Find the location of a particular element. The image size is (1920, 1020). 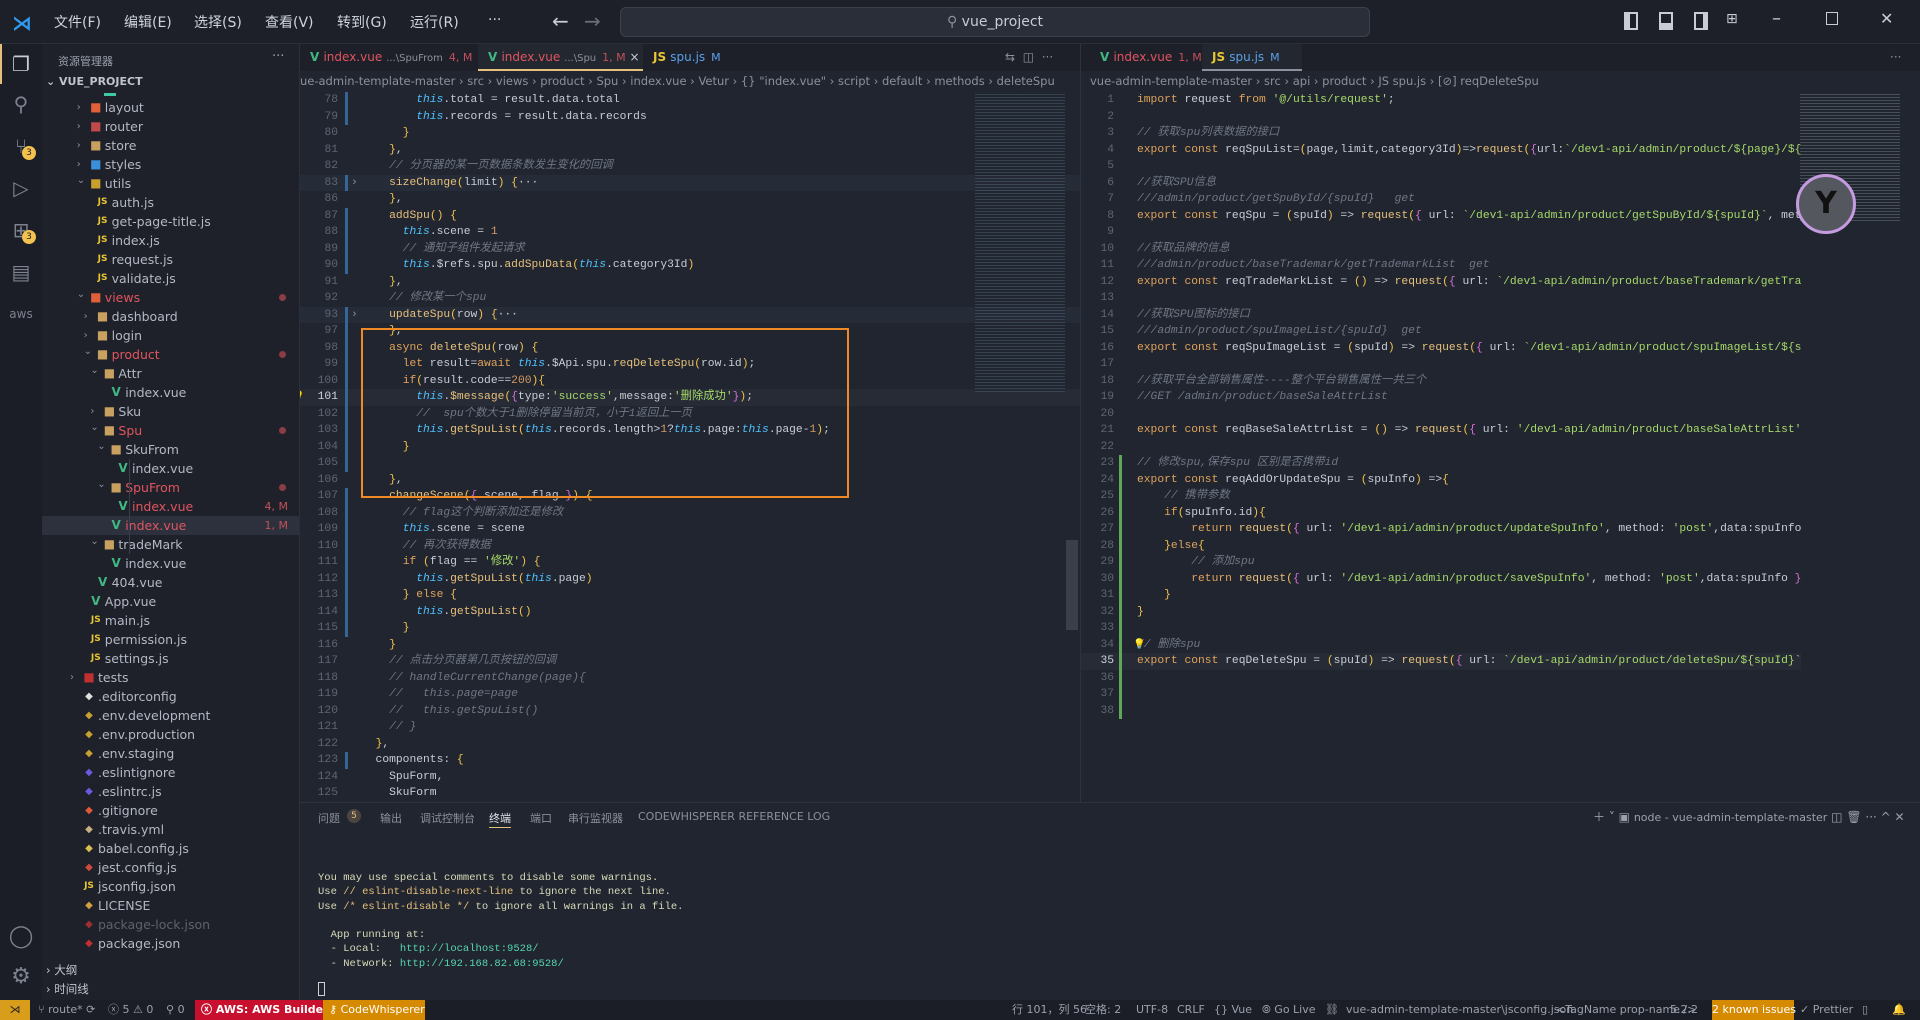

codewhisperer-button: ⚷ CodeWhisperer is located at coordinates (374, 1010).